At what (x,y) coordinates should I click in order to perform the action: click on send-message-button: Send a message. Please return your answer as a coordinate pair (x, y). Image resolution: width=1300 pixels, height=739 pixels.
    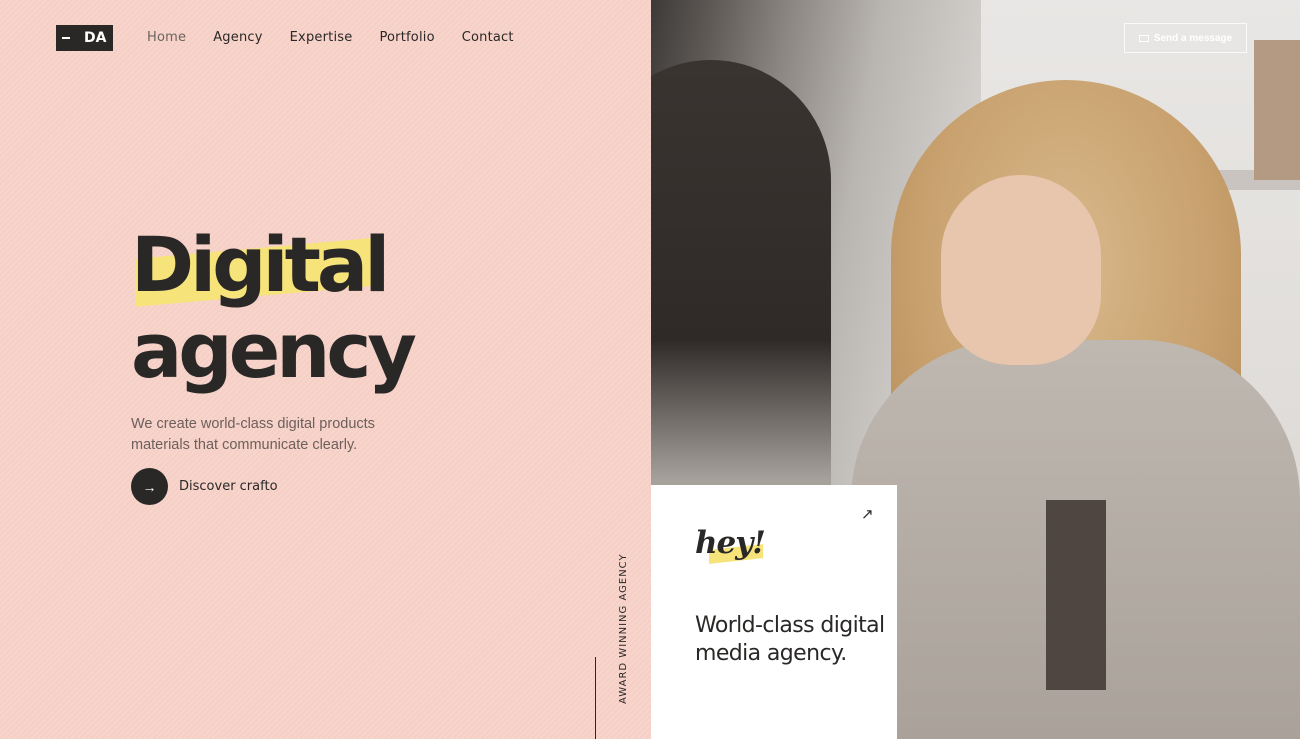
    Looking at the image, I should click on (1185, 38).